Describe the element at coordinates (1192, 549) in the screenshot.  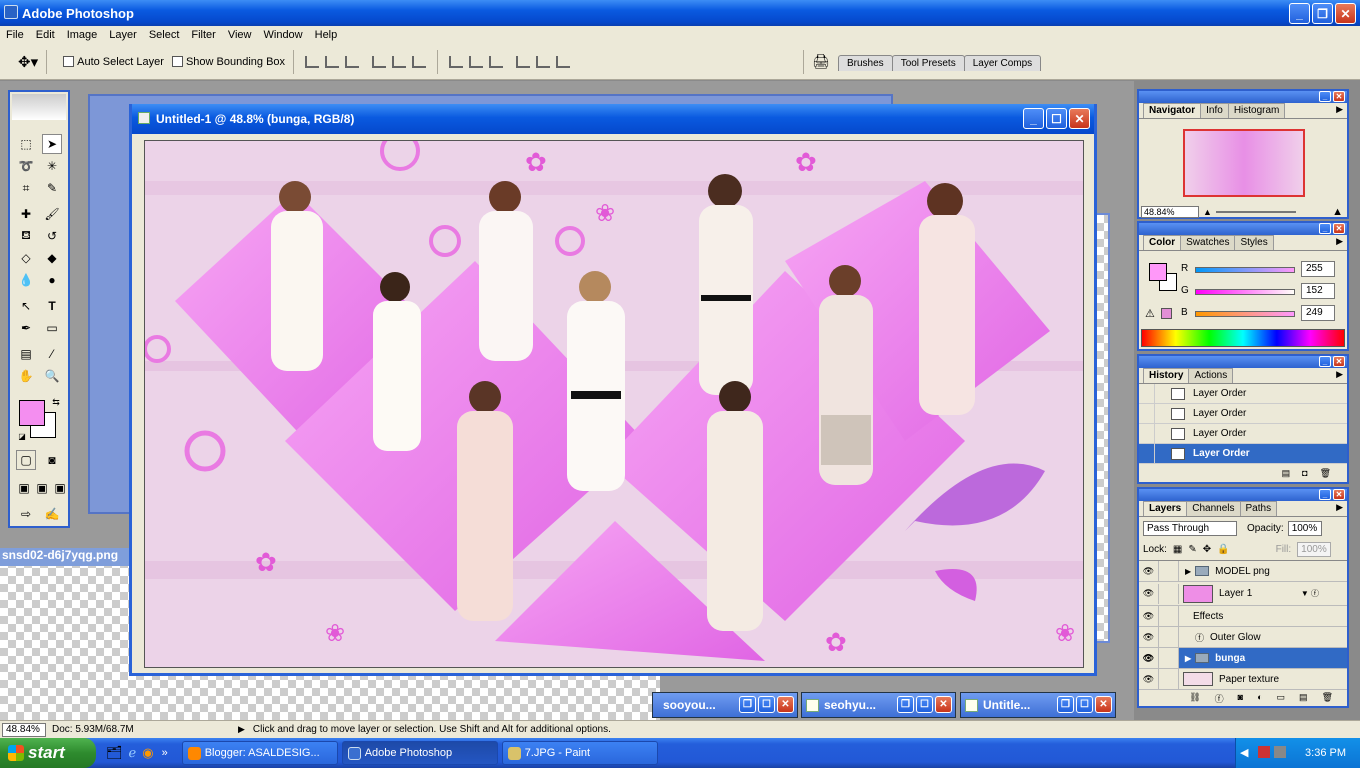
I see `lock-image-icon: ✎` at that location.